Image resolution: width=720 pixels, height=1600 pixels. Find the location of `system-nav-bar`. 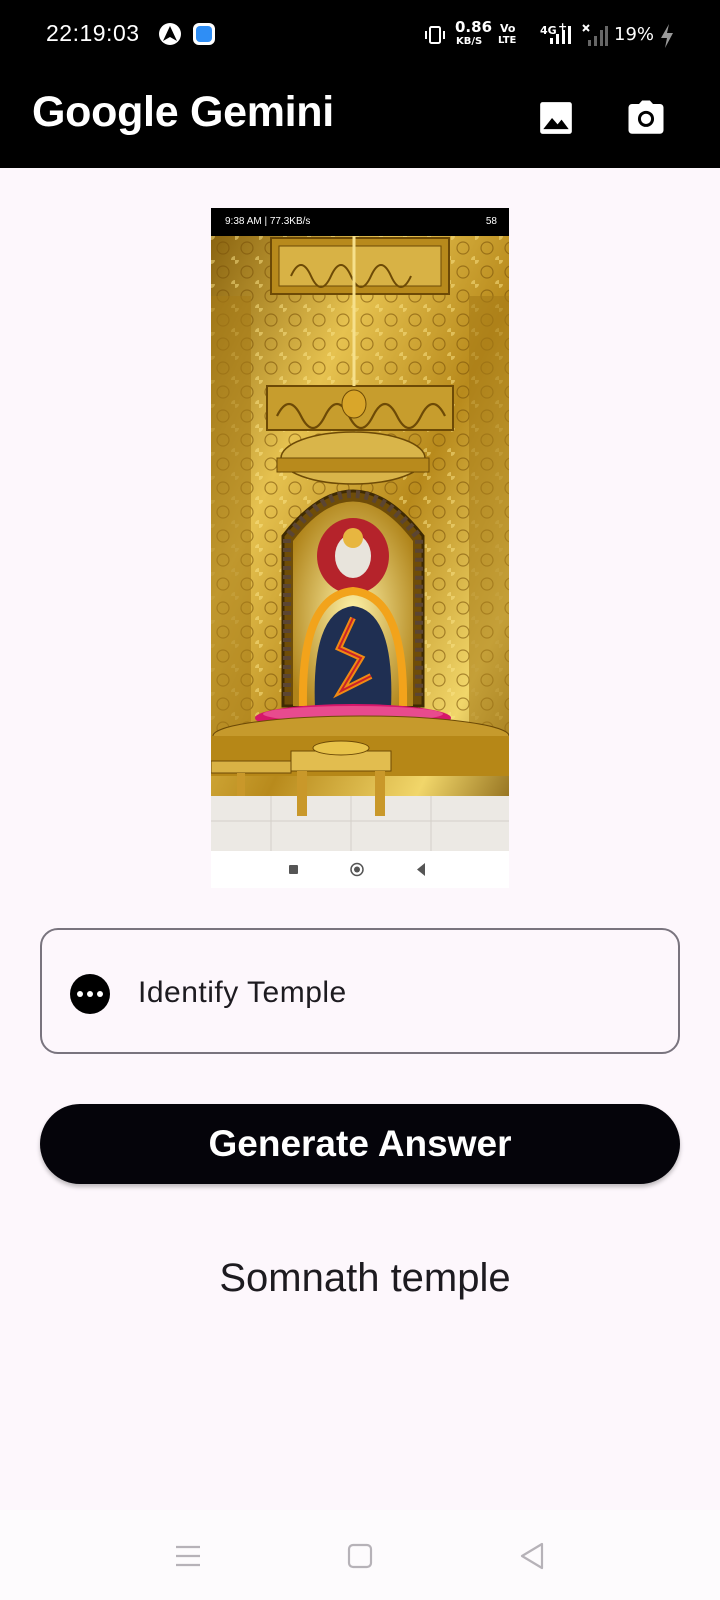

system-nav-bar is located at coordinates (360, 1555).